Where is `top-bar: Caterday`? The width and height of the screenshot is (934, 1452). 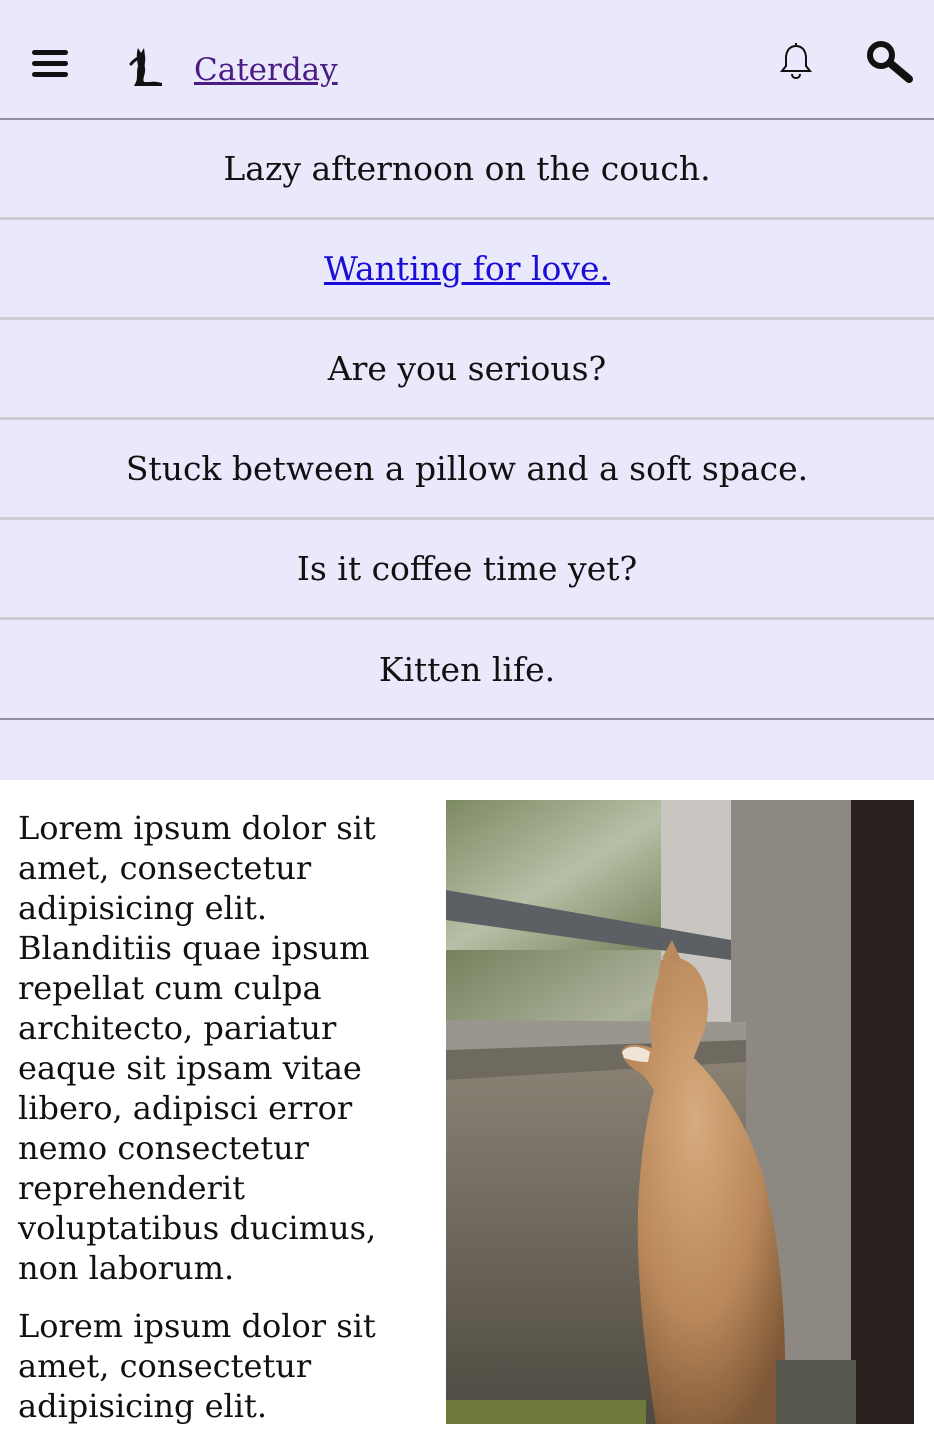
top-bar: Caterday is located at coordinates (467, 60).